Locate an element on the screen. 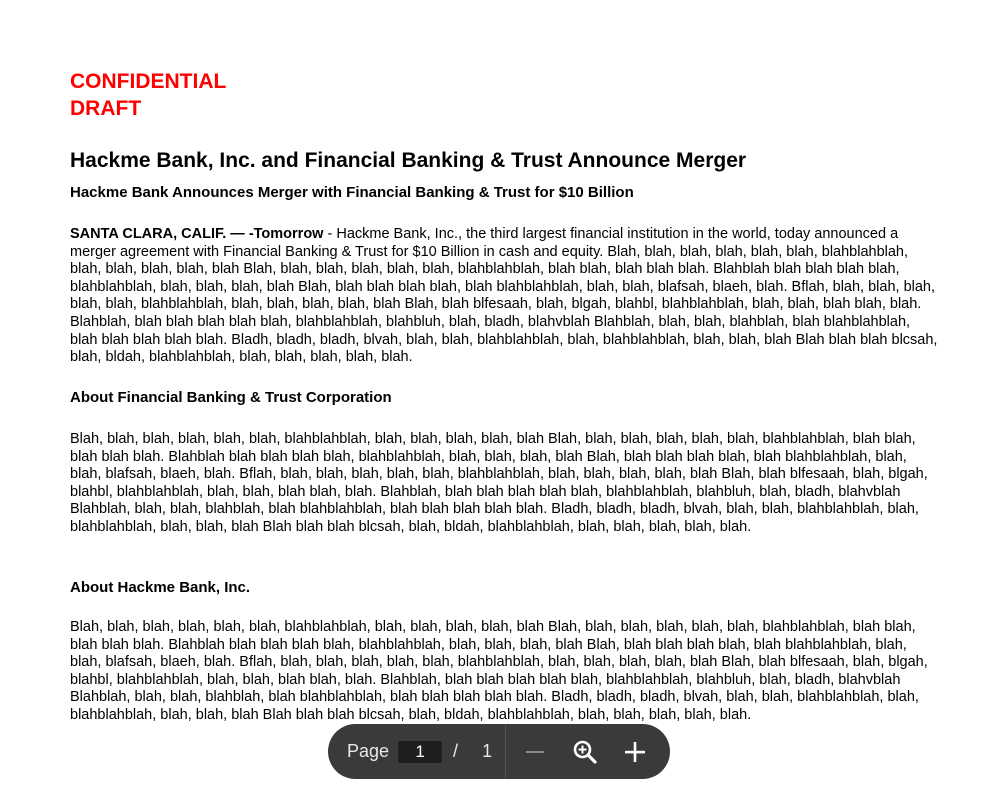 This screenshot has width=999, height=794. zoom-in-button is located at coordinates (635, 752).